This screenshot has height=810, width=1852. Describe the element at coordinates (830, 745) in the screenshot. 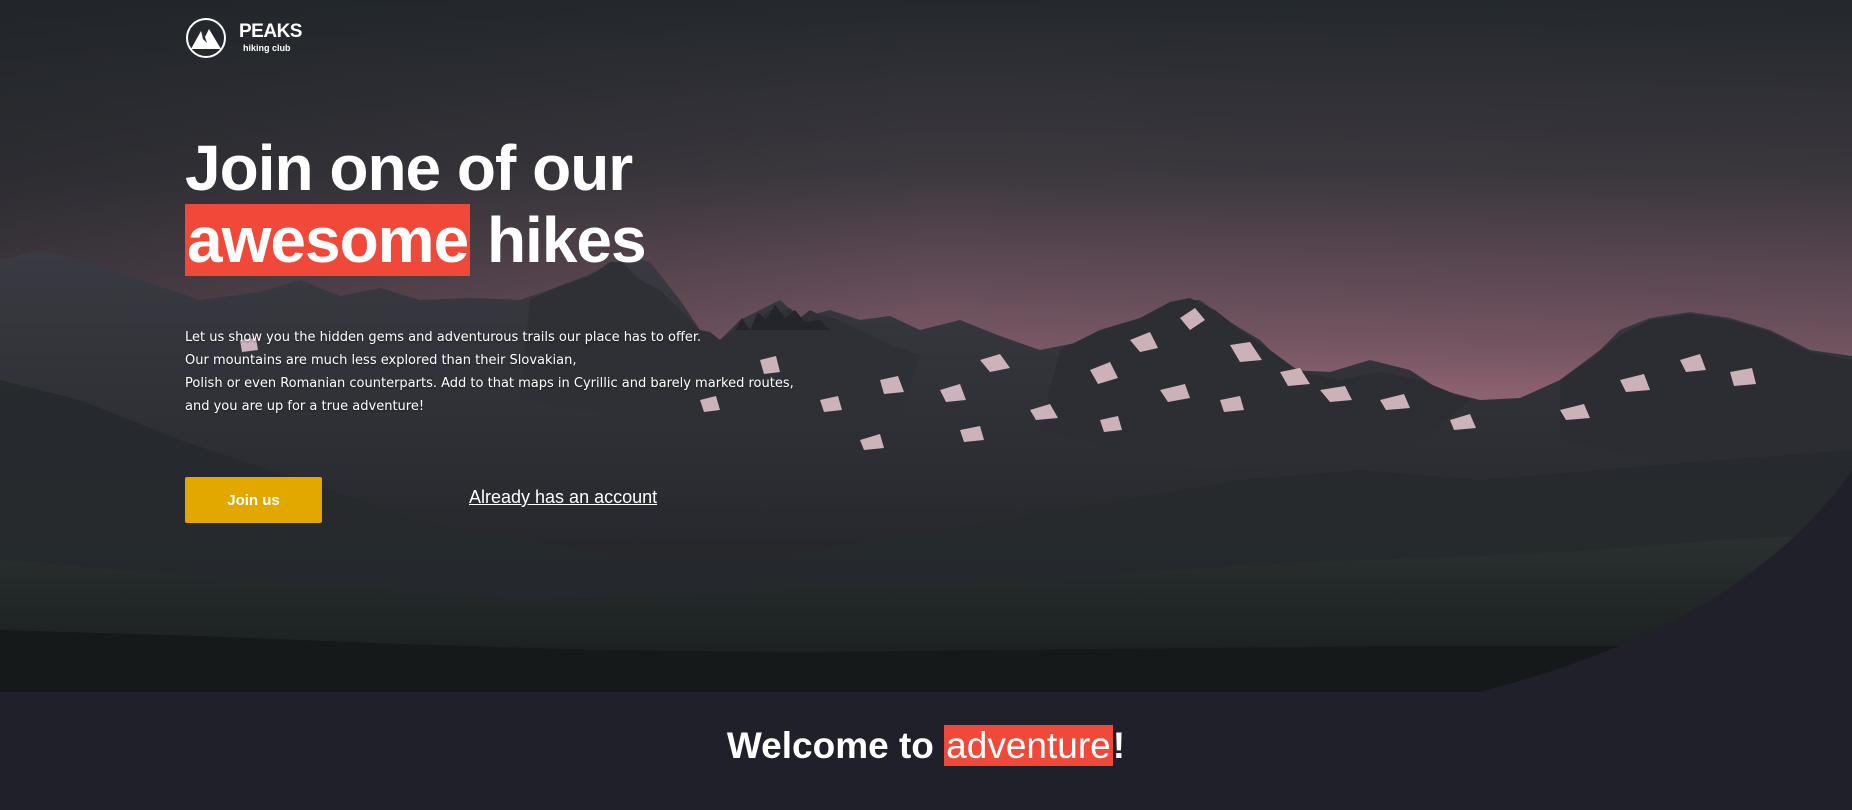

I see `welcome-prefix: Welcome to` at that location.